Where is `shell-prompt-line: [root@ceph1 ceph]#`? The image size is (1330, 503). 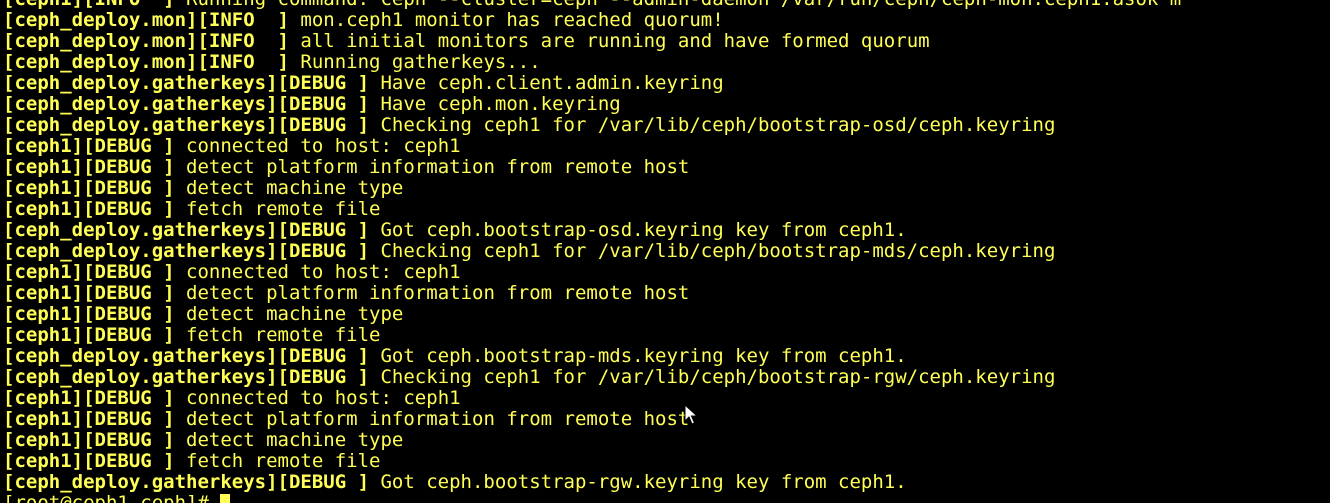
shell-prompt-line: [root@ceph1 ceph]# is located at coordinates (592, 498).